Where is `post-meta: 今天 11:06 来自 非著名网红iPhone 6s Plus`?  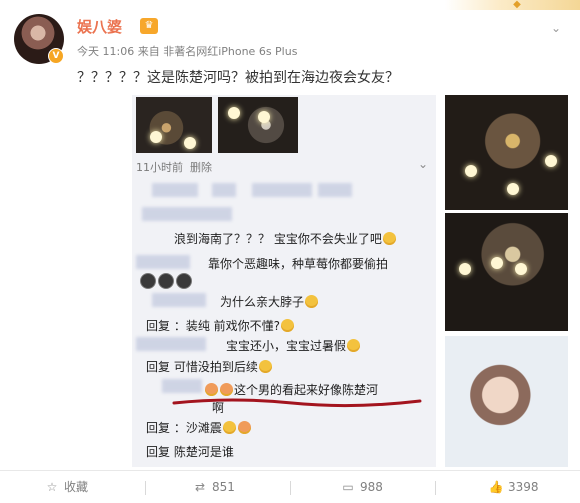
post-meta: 今天 11:06 来自 非著名网红iPhone 6s Plus is located at coordinates (187, 51).